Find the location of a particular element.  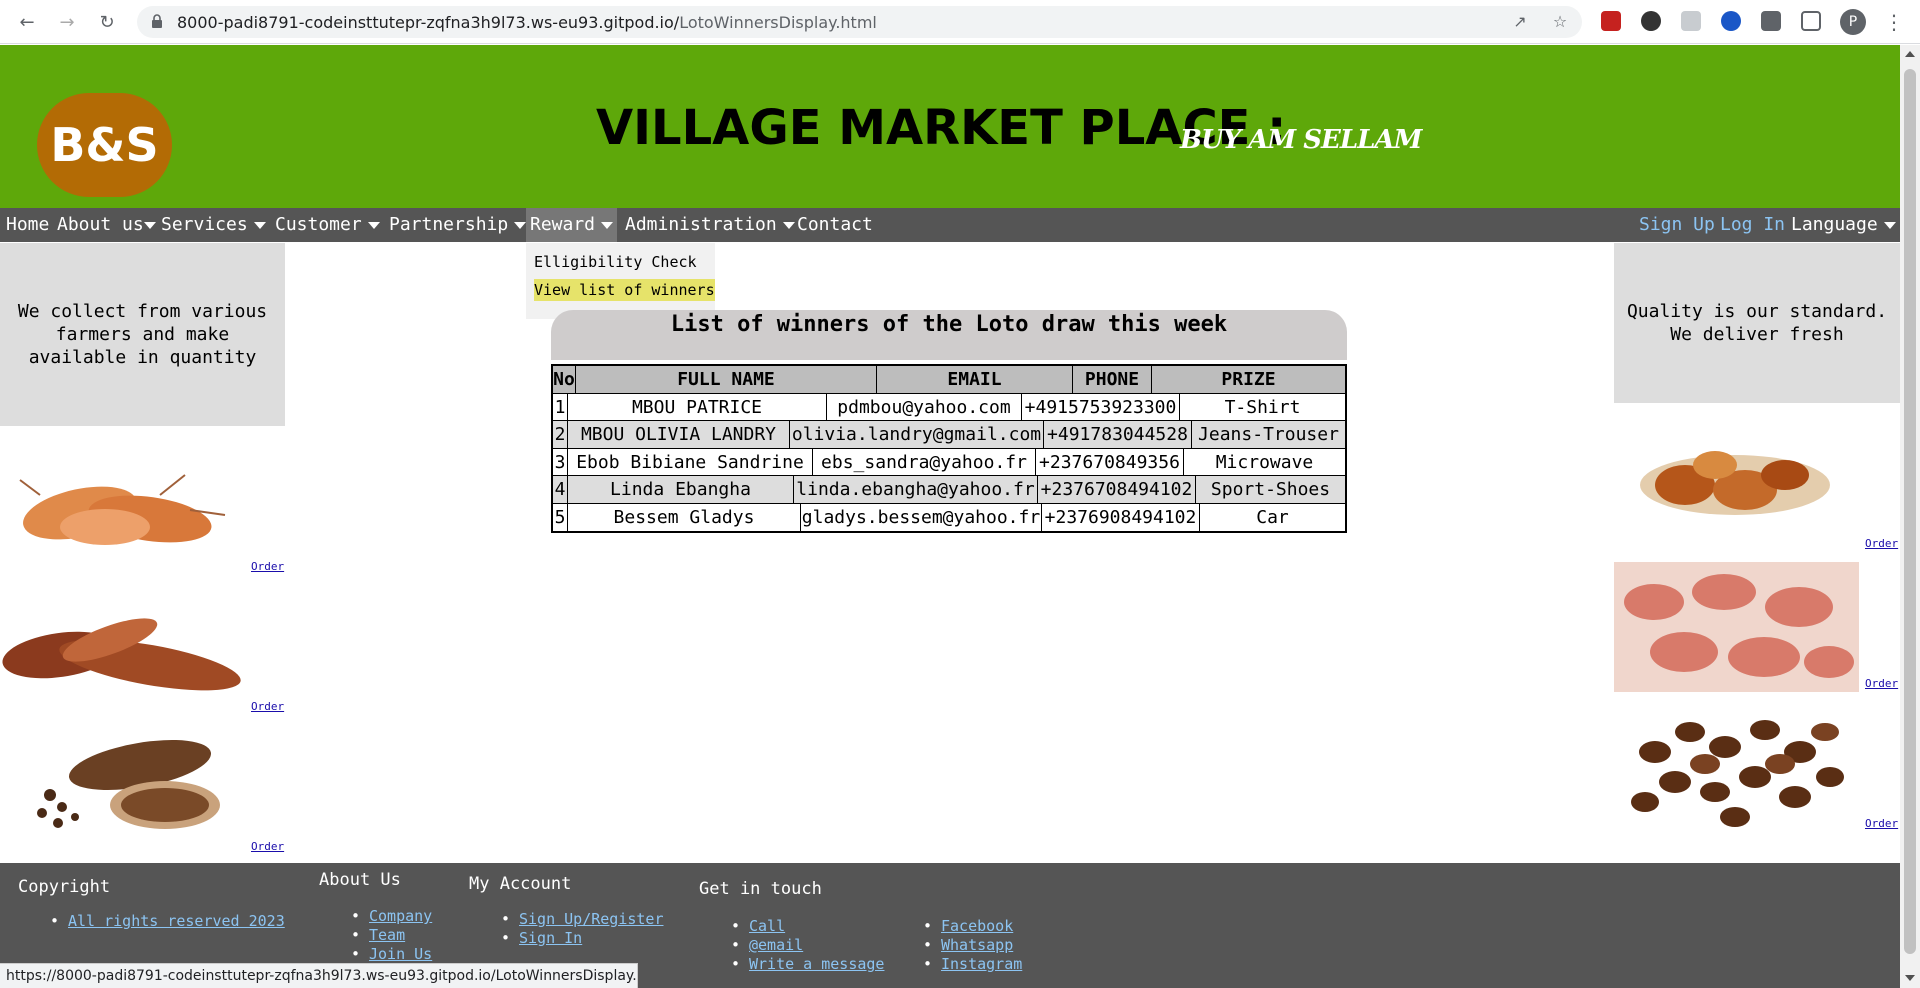

forward-arrow-icon: → is located at coordinates (67, 22).